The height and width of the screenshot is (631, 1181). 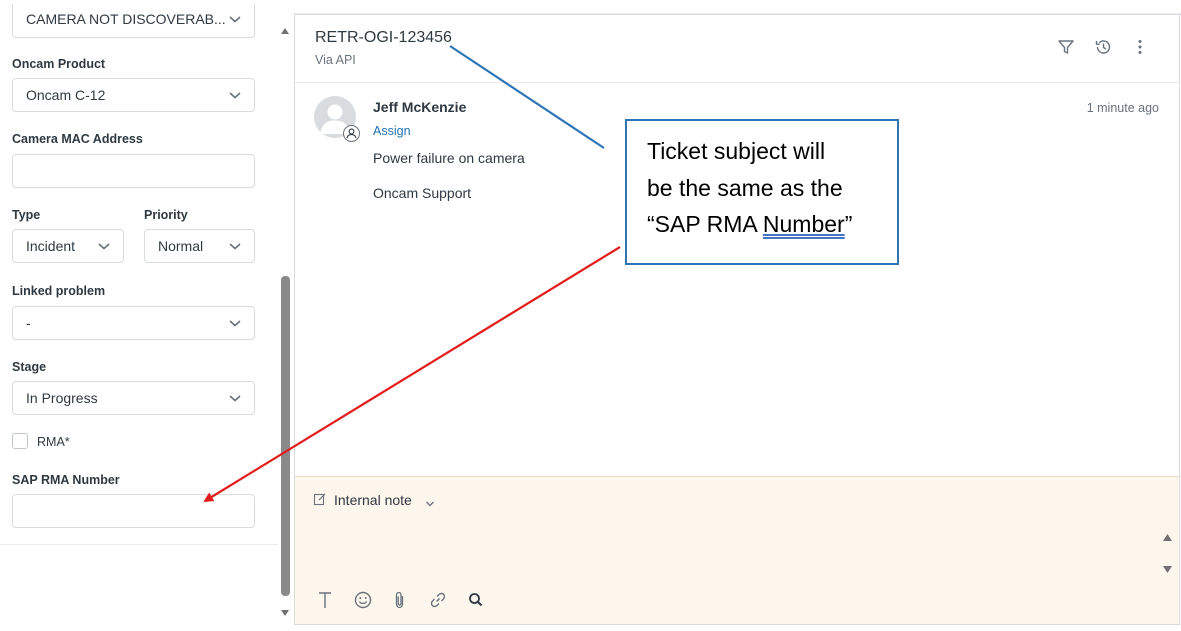 What do you see at coordinates (77, 139) in the screenshot?
I see `camera-mac-label: Camera MAC Address` at bounding box center [77, 139].